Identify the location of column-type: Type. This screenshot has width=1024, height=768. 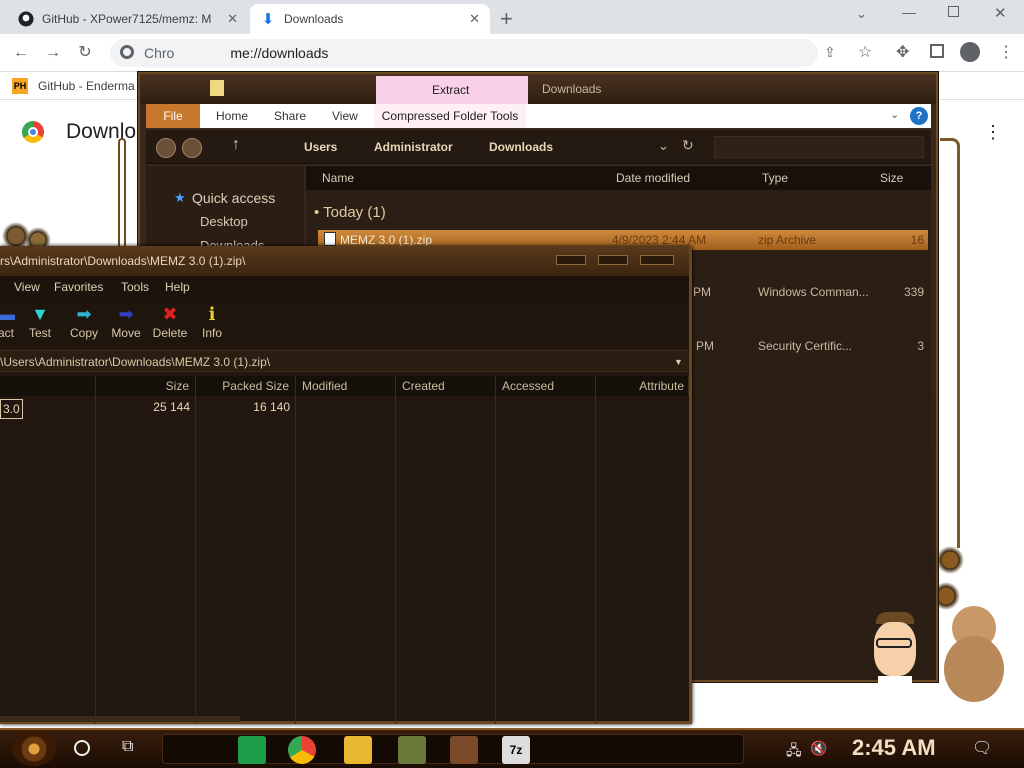
(817, 178).